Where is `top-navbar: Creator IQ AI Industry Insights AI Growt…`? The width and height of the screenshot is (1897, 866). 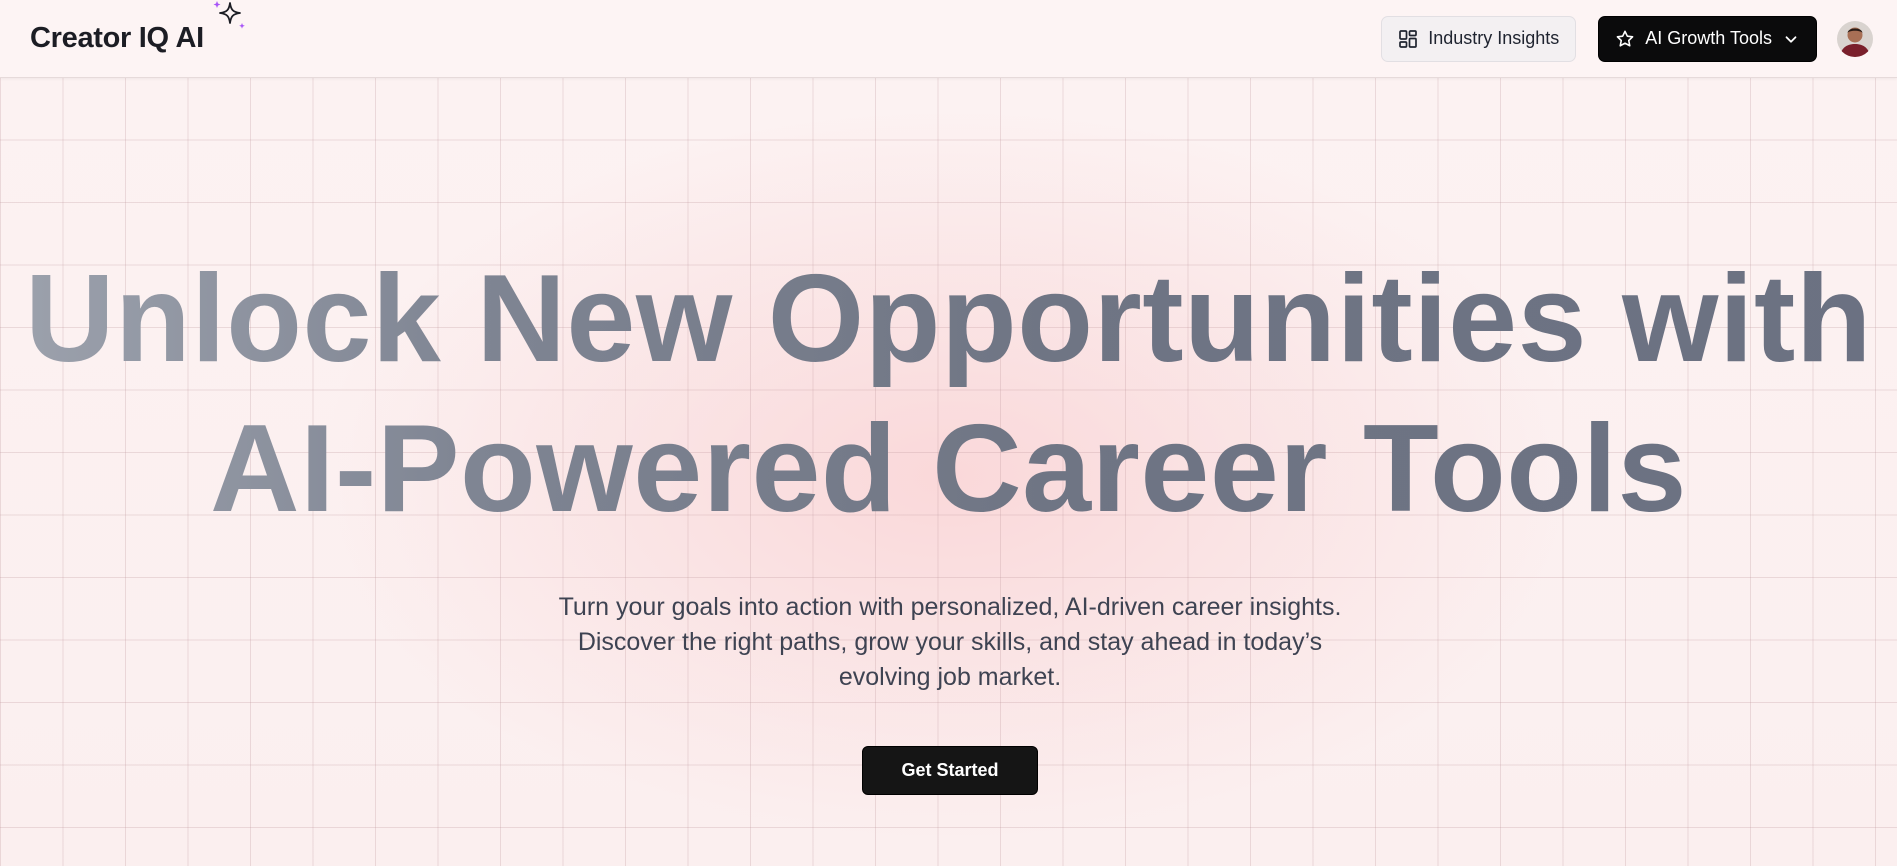 top-navbar: Creator IQ AI Industry Insights AI Growt… is located at coordinates (948, 39).